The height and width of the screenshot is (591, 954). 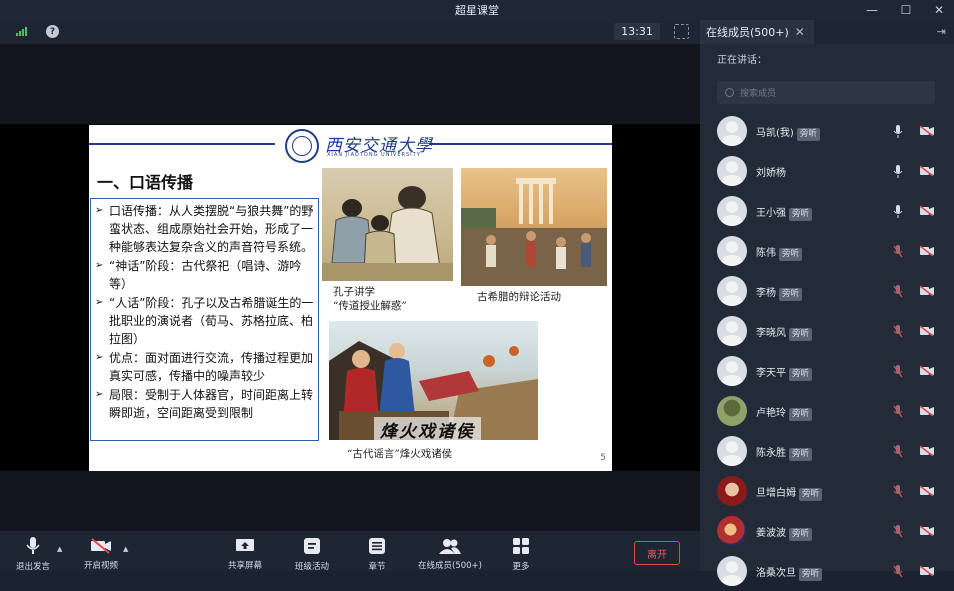 I want to click on bottom-toolbar: 退出发言 ▲ 开启视频 ▲ 共享屏幕 班级活动 章节 在线成员(500+) 更多, so click(x=350, y=551).